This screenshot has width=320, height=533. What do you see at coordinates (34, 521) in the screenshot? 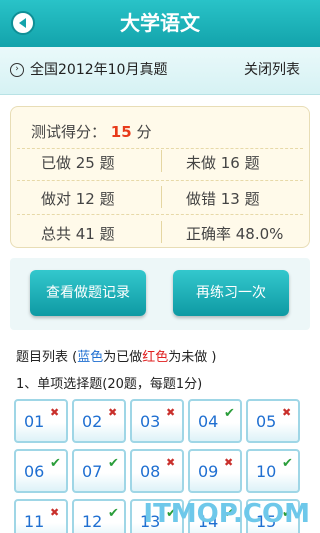
I see `question-number: 11` at bounding box center [34, 521].